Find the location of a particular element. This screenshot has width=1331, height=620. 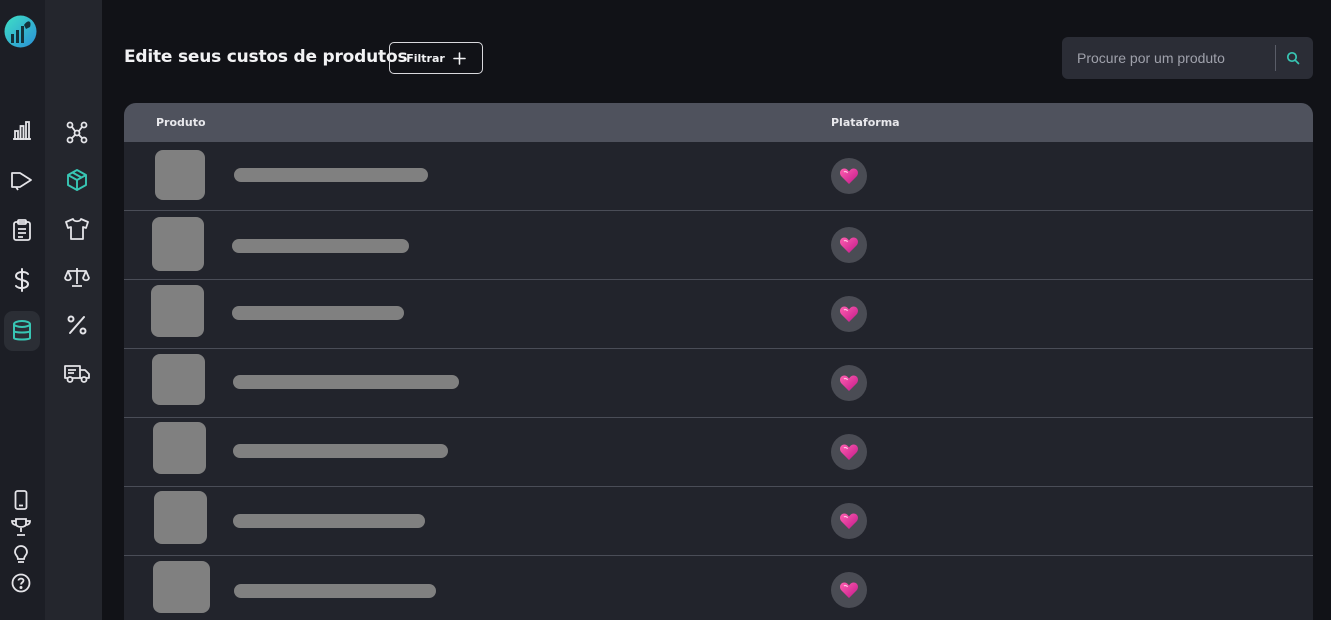

company-logo is located at coordinates (20, 31).